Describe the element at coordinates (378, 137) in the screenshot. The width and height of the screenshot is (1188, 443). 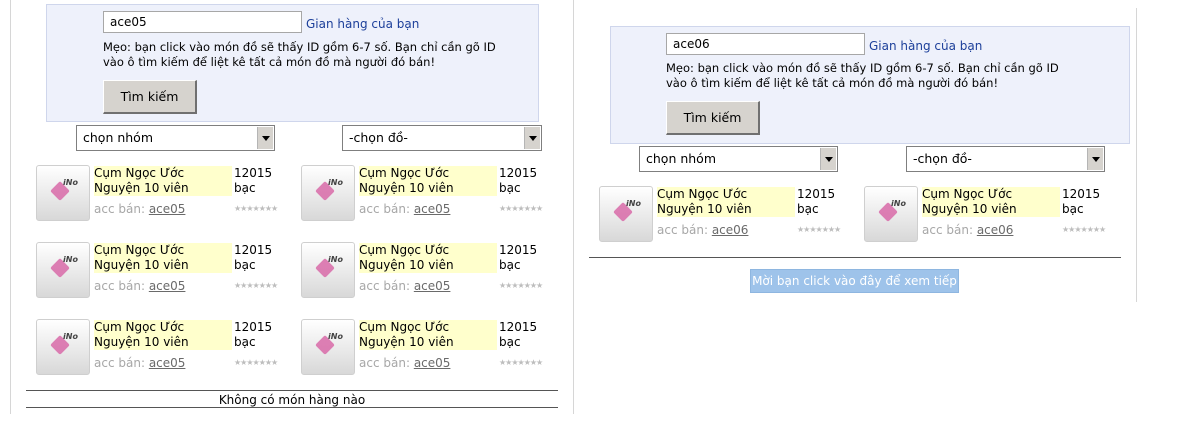
I see `left-item-select-value: -chọn đồ-` at that location.